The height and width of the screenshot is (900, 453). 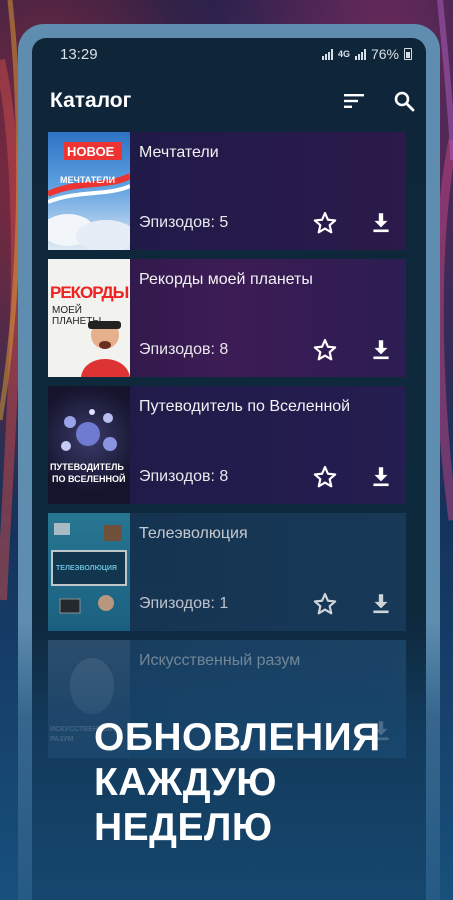 I want to click on battery-icon, so click(x=408, y=54).